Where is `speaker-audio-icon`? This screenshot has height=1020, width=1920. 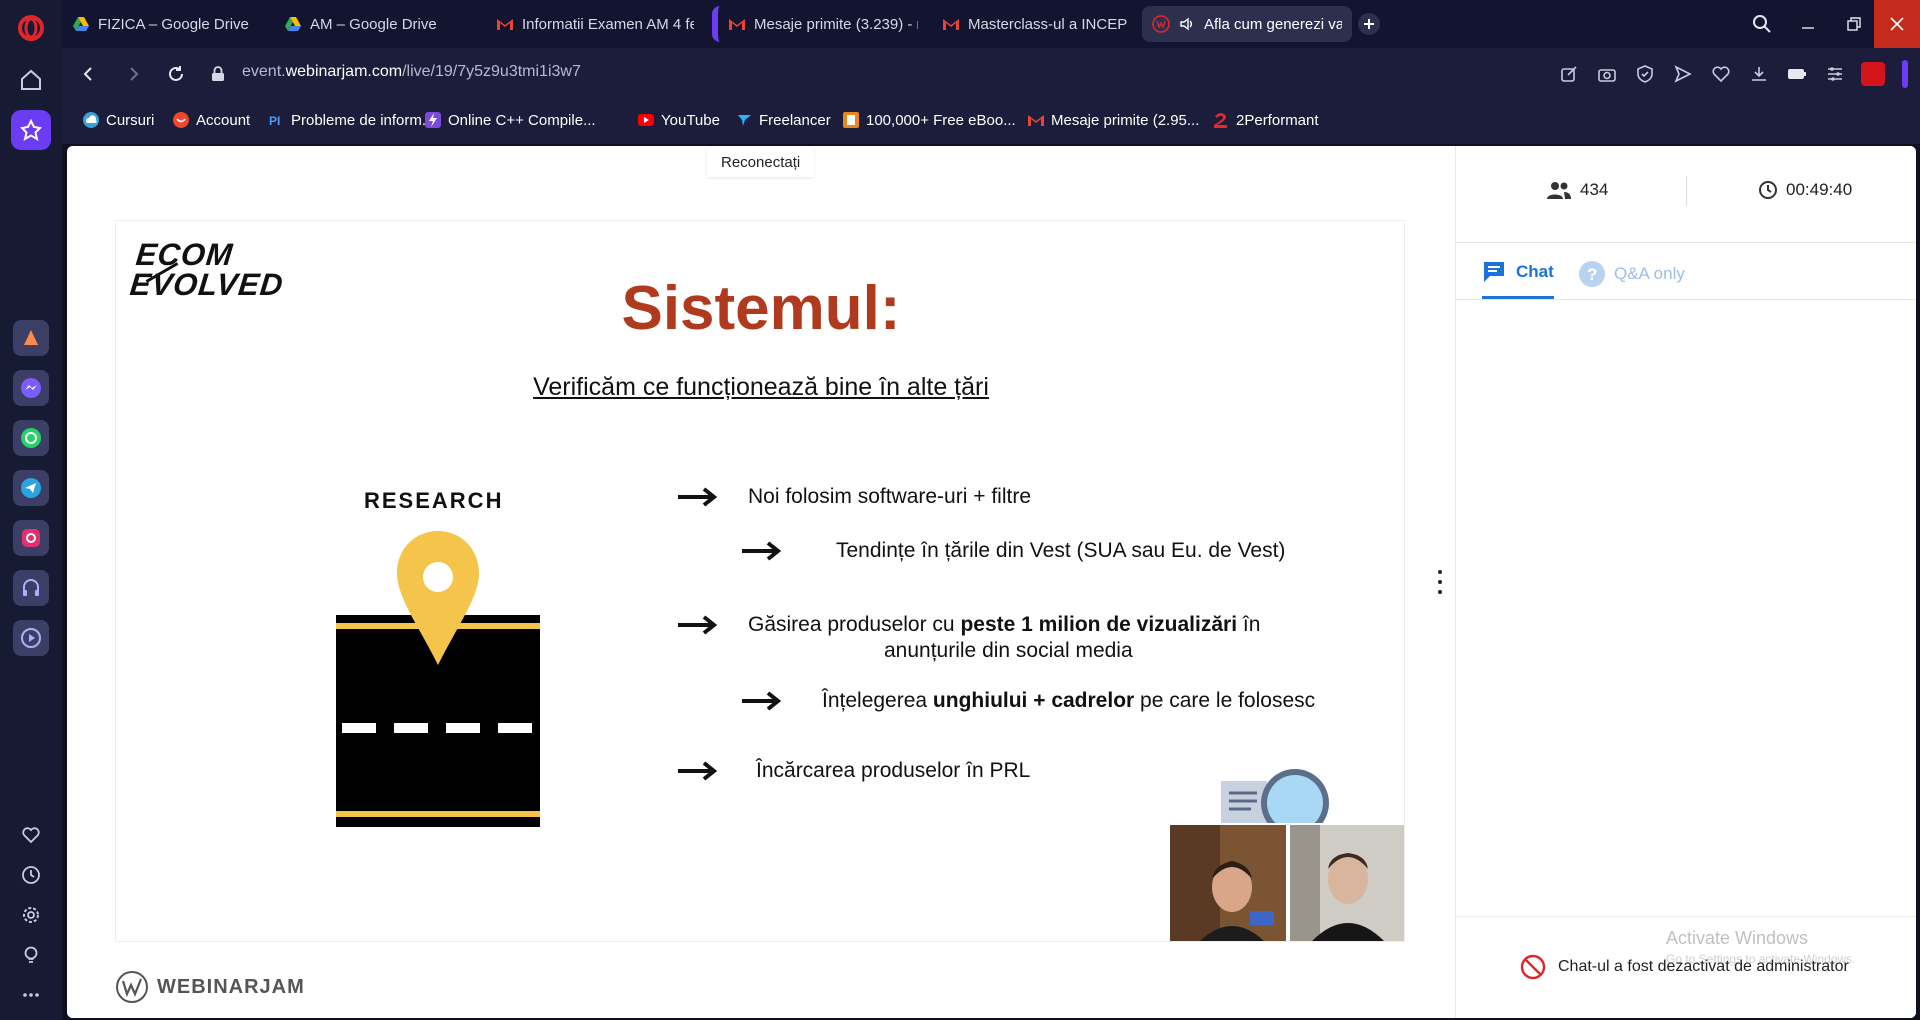
speaker-audio-icon is located at coordinates (1187, 24).